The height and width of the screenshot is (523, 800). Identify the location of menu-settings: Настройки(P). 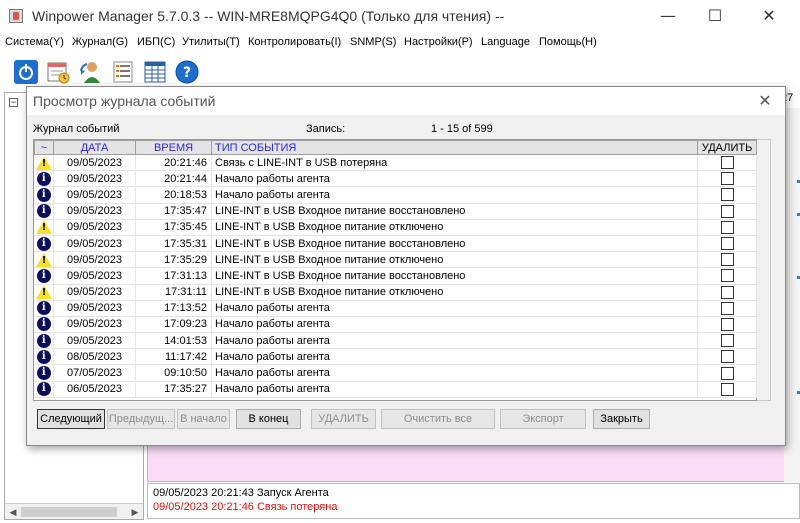
(438, 42).